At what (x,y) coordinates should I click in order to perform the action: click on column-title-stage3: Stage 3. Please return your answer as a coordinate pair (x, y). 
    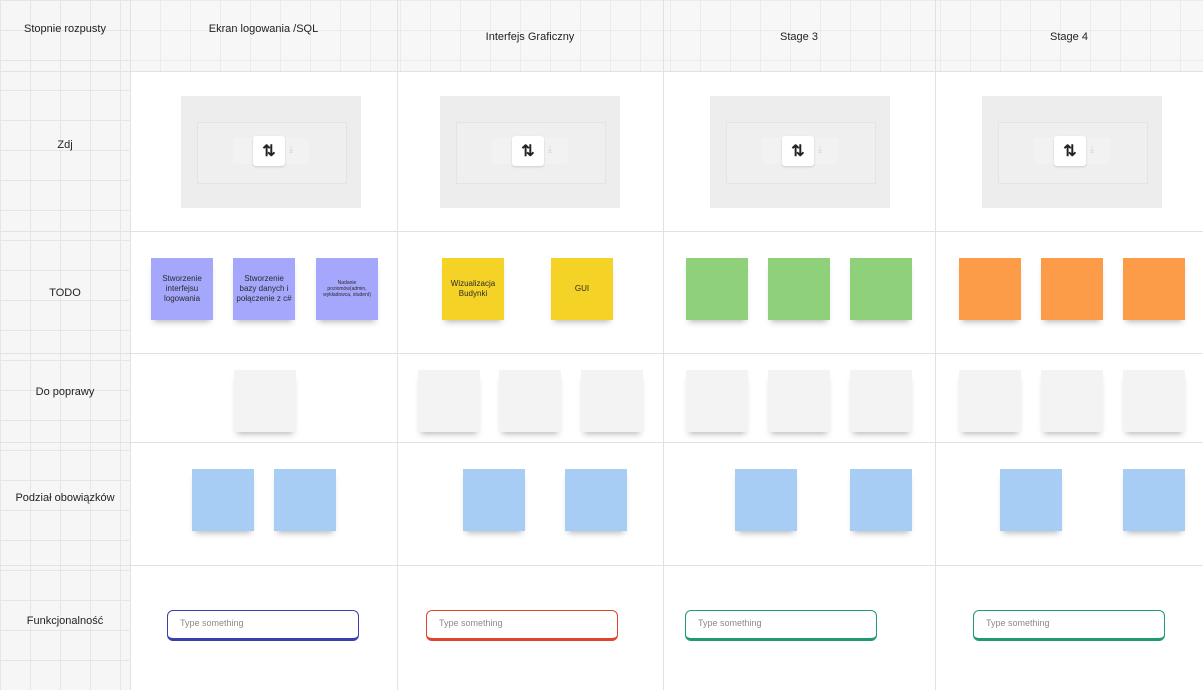
    Looking at the image, I should click on (799, 37).